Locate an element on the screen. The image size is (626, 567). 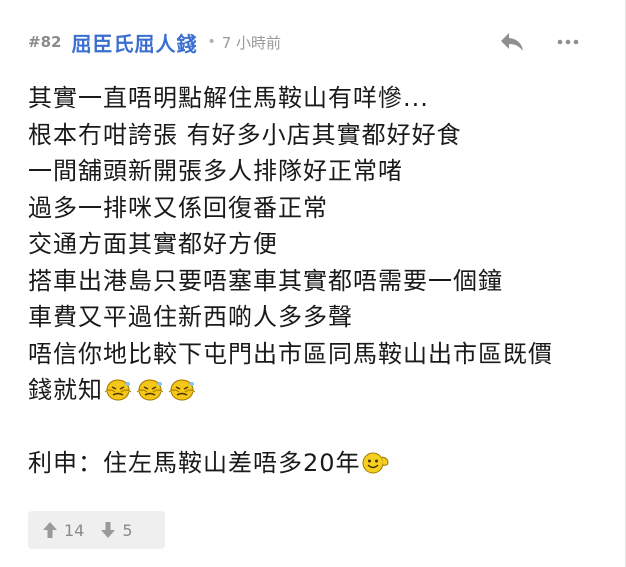
post-time: 7 小時前 is located at coordinates (251, 42).